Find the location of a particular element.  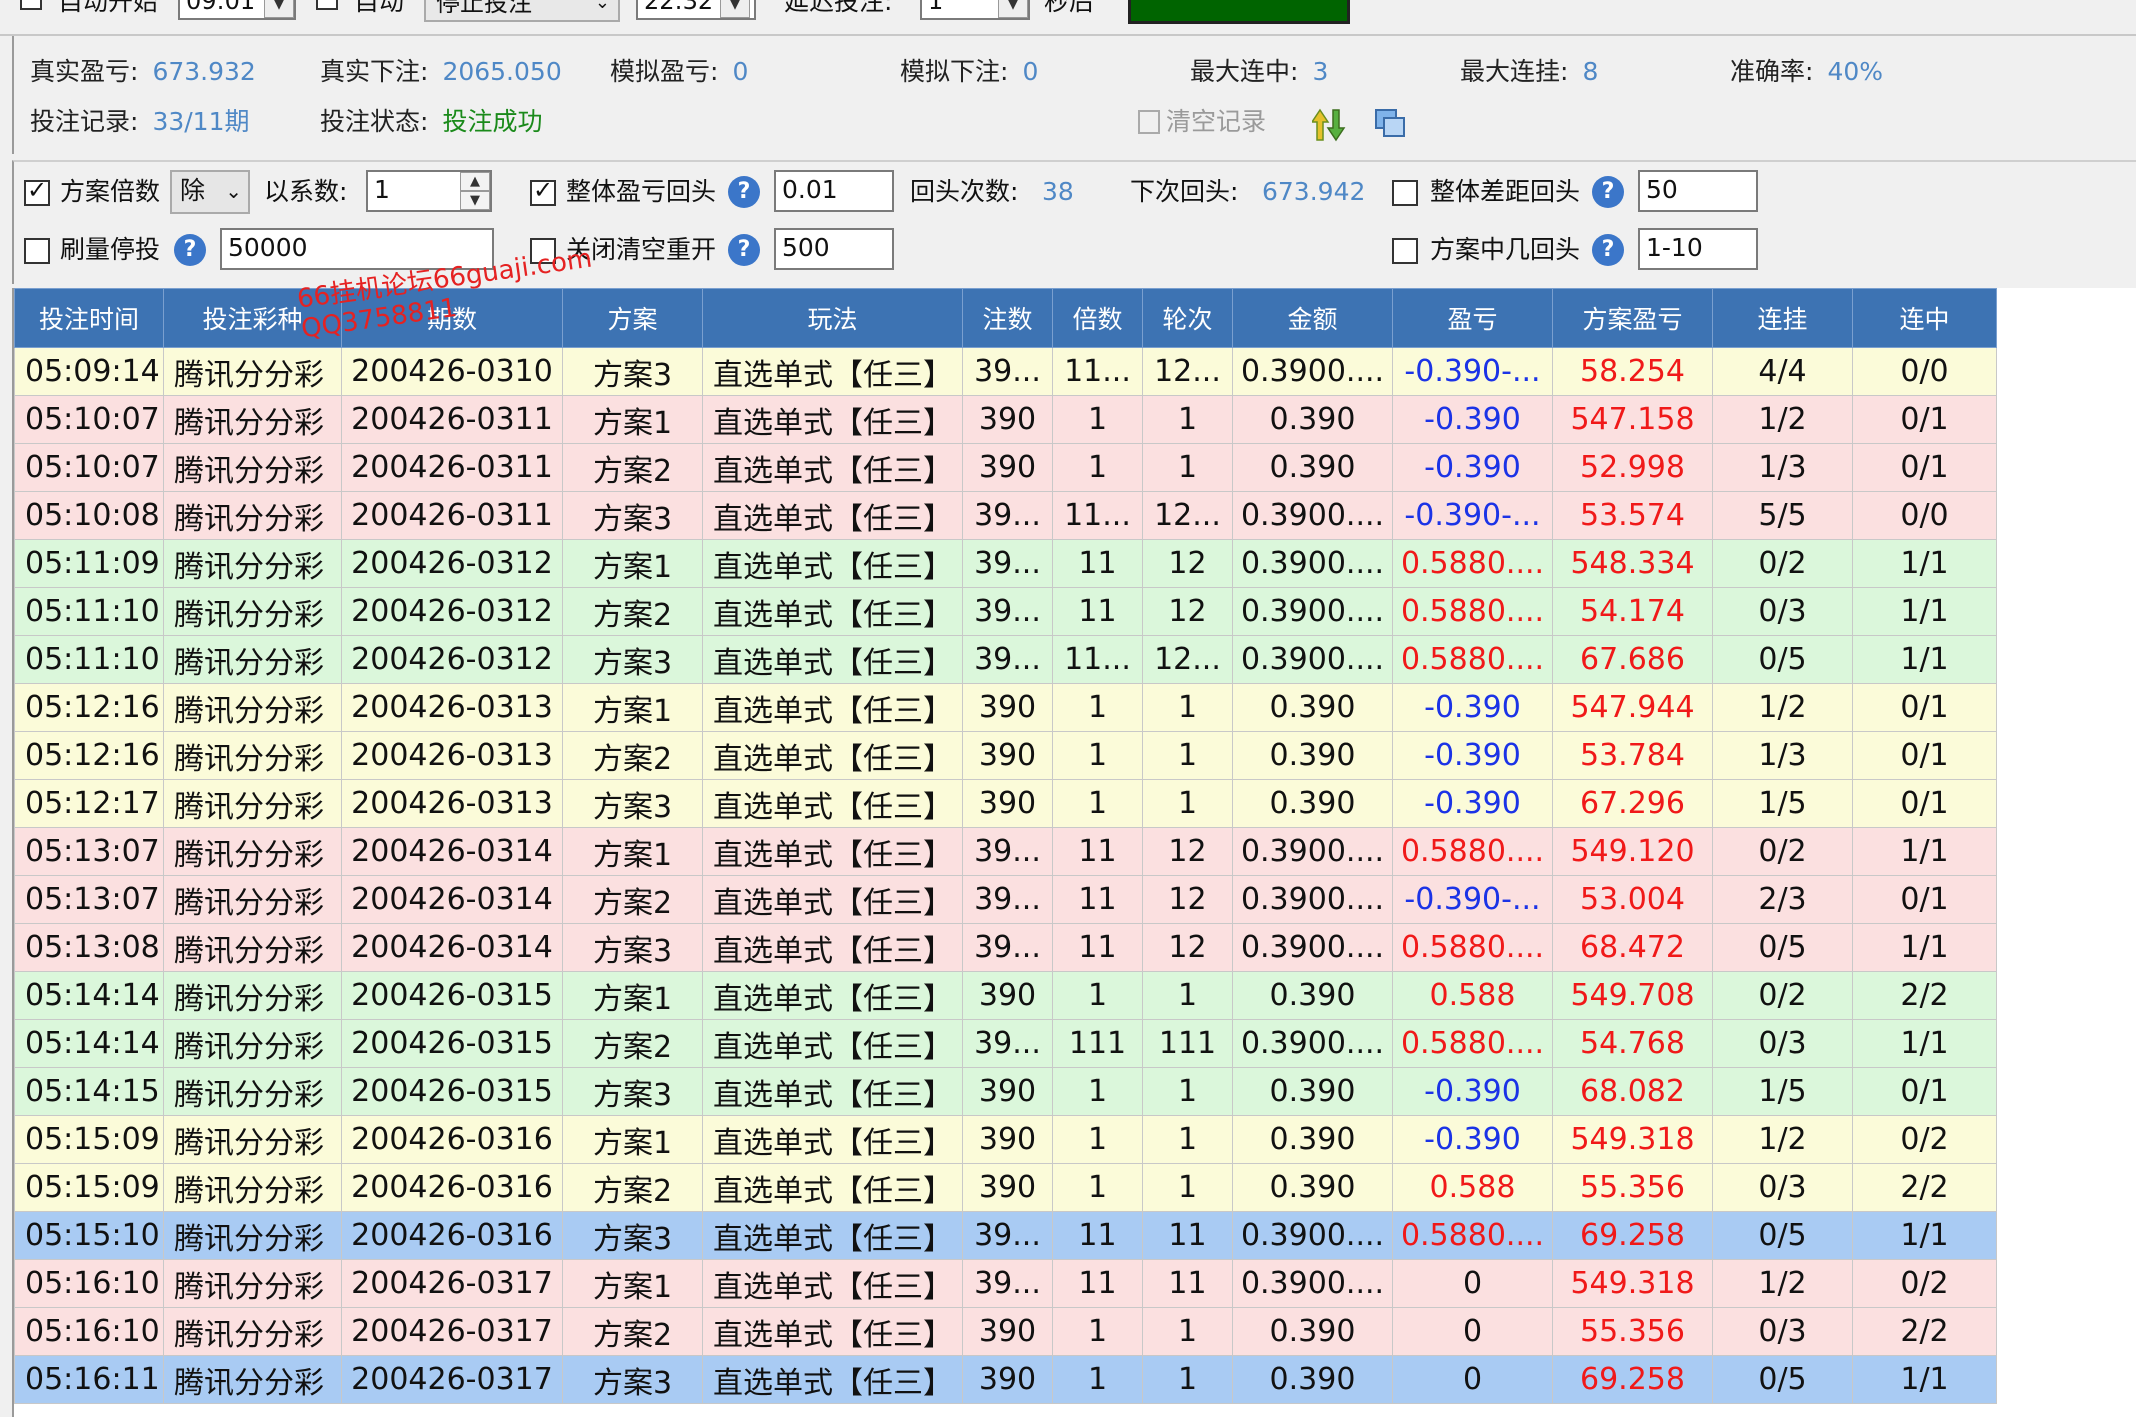

brush-stop-checkbox is located at coordinates (37, 251).